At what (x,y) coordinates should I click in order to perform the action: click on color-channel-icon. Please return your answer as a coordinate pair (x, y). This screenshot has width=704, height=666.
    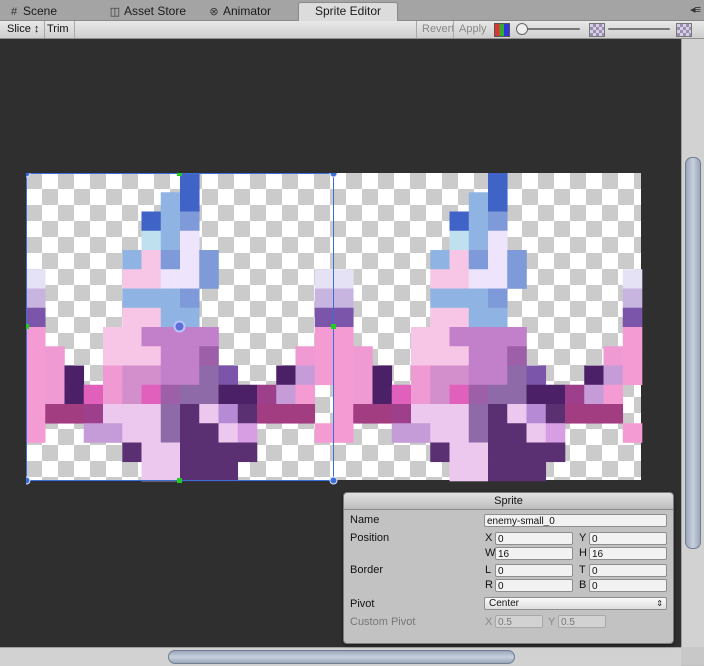
    Looking at the image, I should click on (502, 30).